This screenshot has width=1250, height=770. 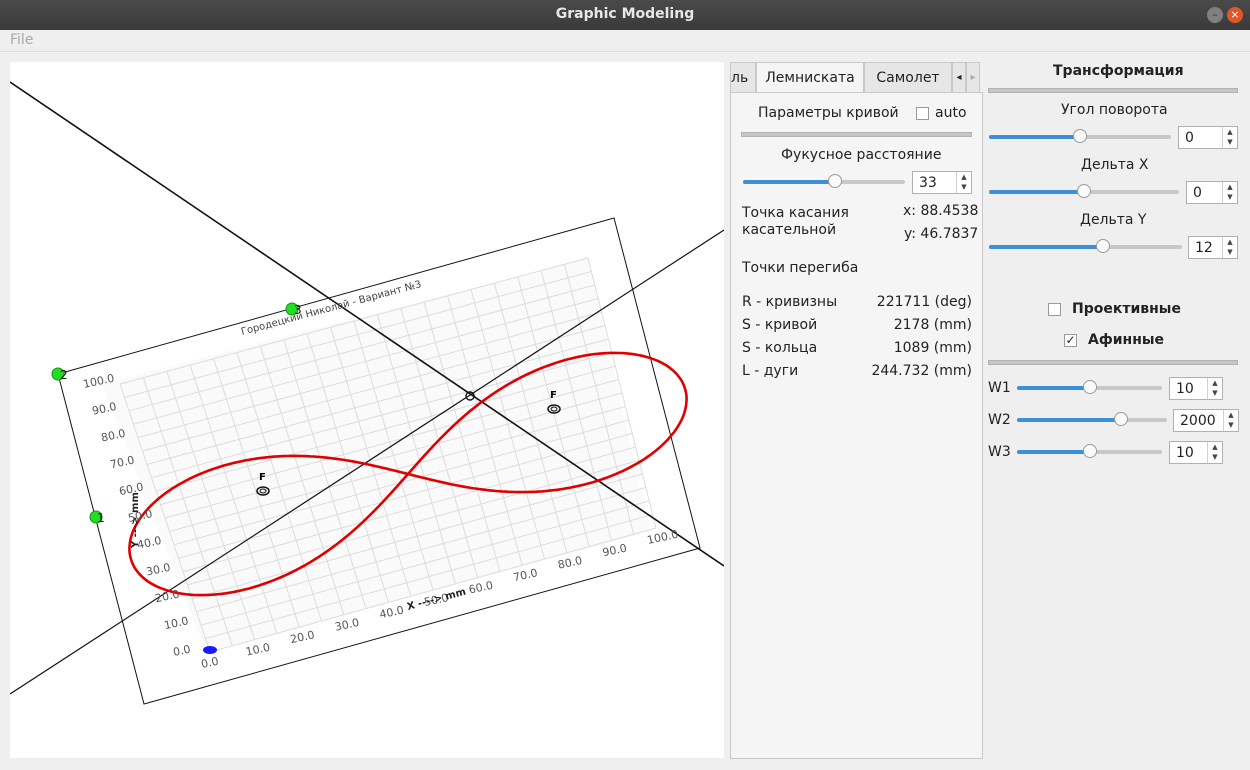 I want to click on window-title: Graphic Modeling, so click(x=625, y=14).